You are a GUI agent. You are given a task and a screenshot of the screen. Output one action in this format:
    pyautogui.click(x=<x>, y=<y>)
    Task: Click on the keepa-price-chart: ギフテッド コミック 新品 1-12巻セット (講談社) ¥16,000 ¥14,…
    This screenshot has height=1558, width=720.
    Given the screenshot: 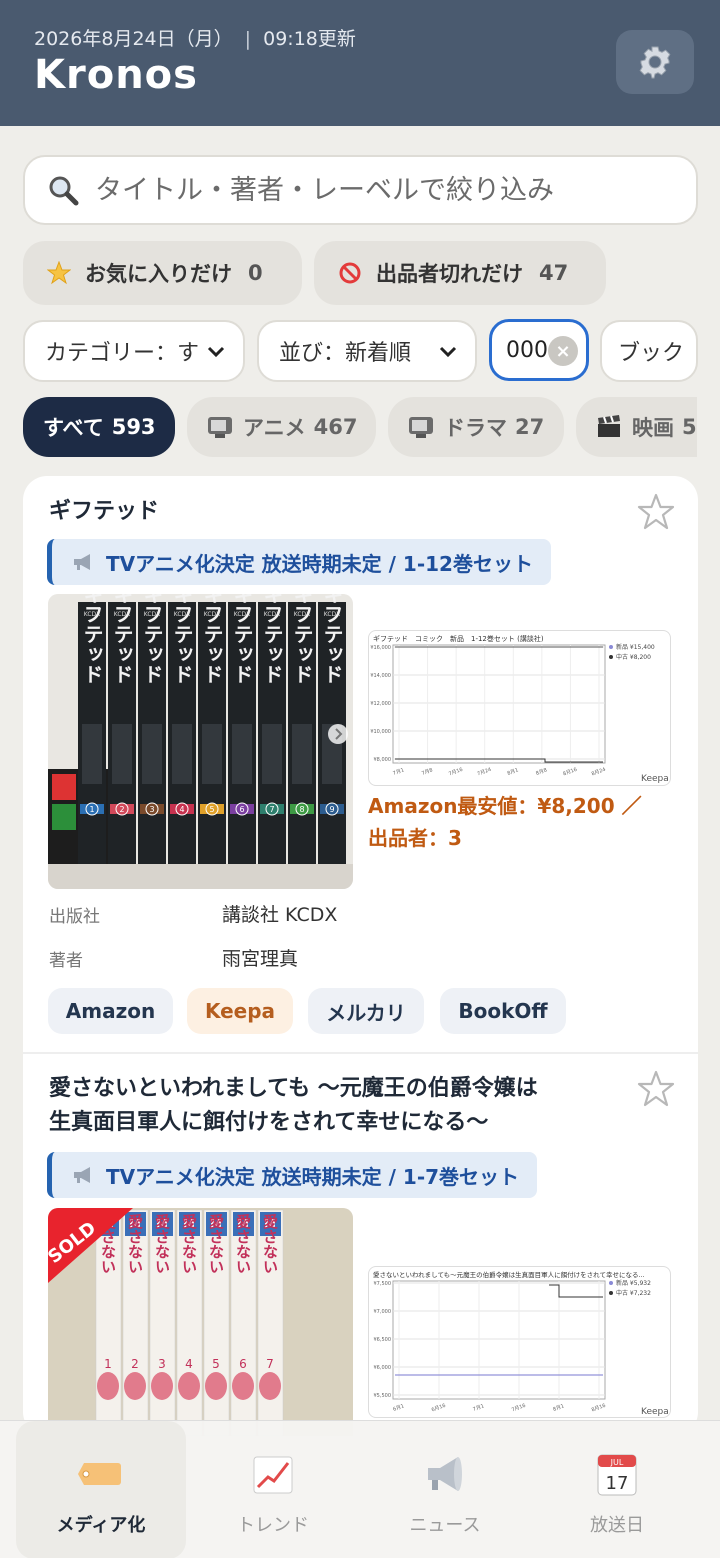 What is the action you would take?
    pyautogui.click(x=519, y=708)
    